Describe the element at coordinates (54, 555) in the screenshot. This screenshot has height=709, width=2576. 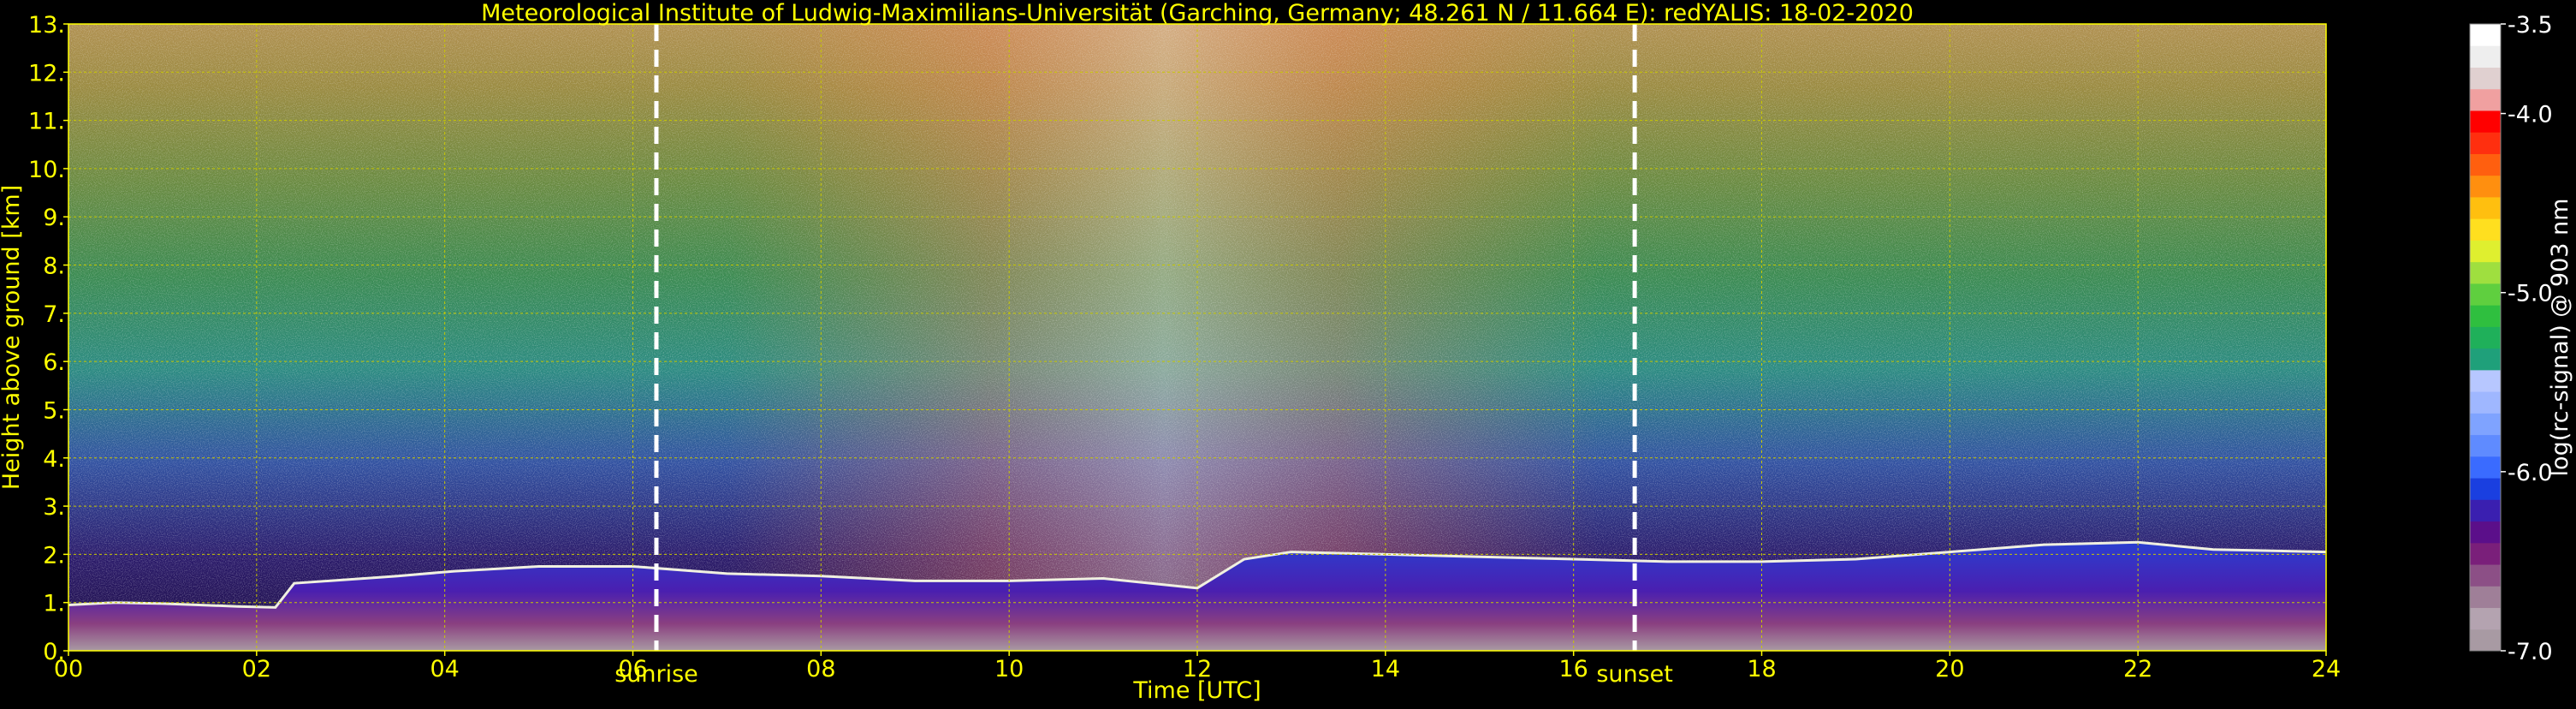
I see `y-tick-label: 2.` at that location.